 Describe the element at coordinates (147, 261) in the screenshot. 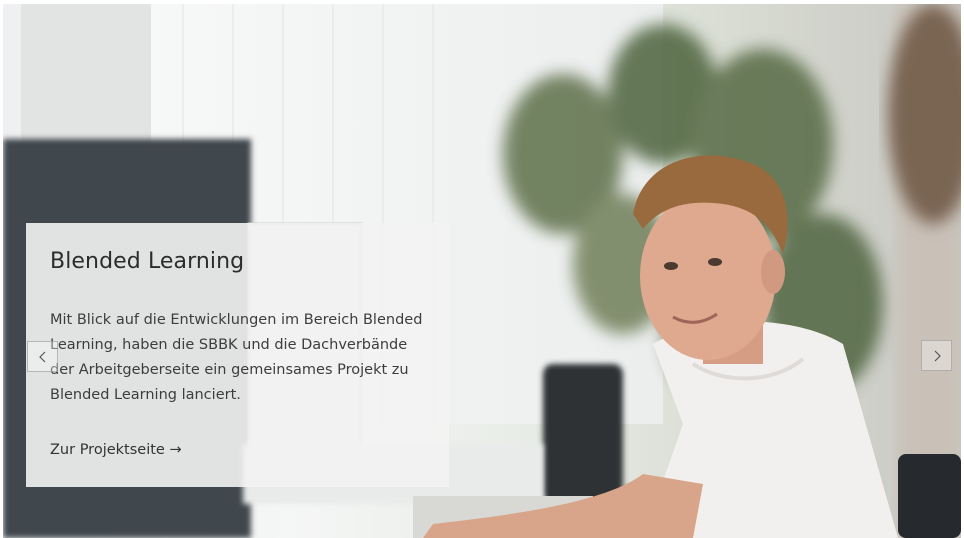

I see `slide-title: Blended Learning` at that location.